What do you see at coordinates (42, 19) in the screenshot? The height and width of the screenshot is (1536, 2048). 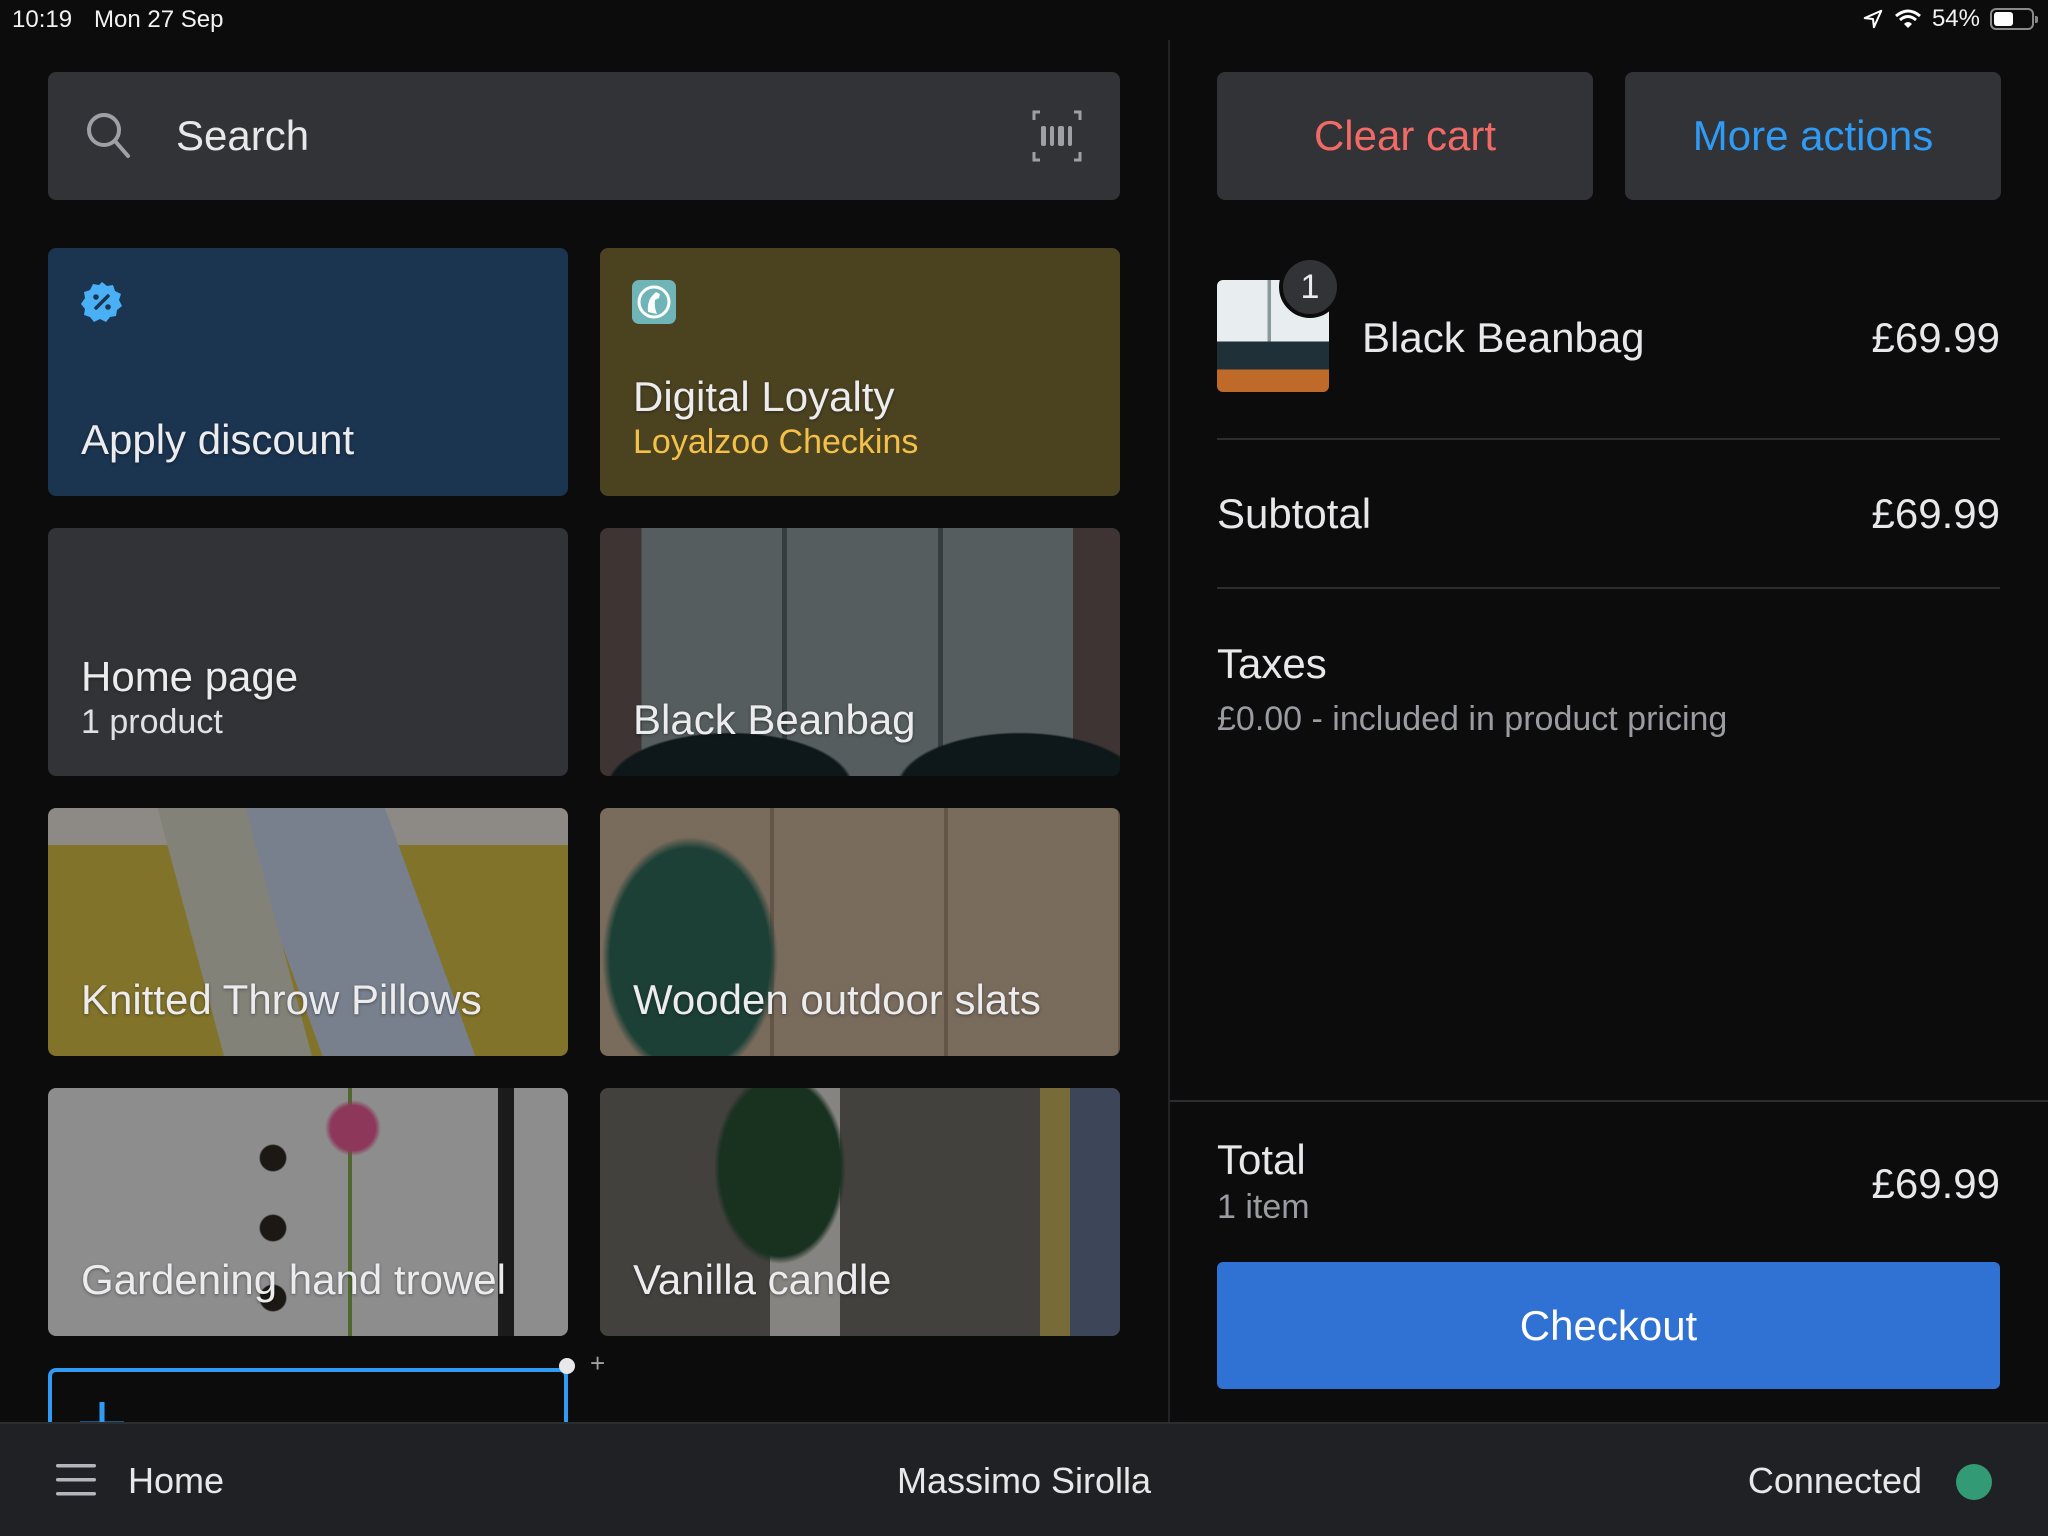 I see `status-time: 10:19` at bounding box center [42, 19].